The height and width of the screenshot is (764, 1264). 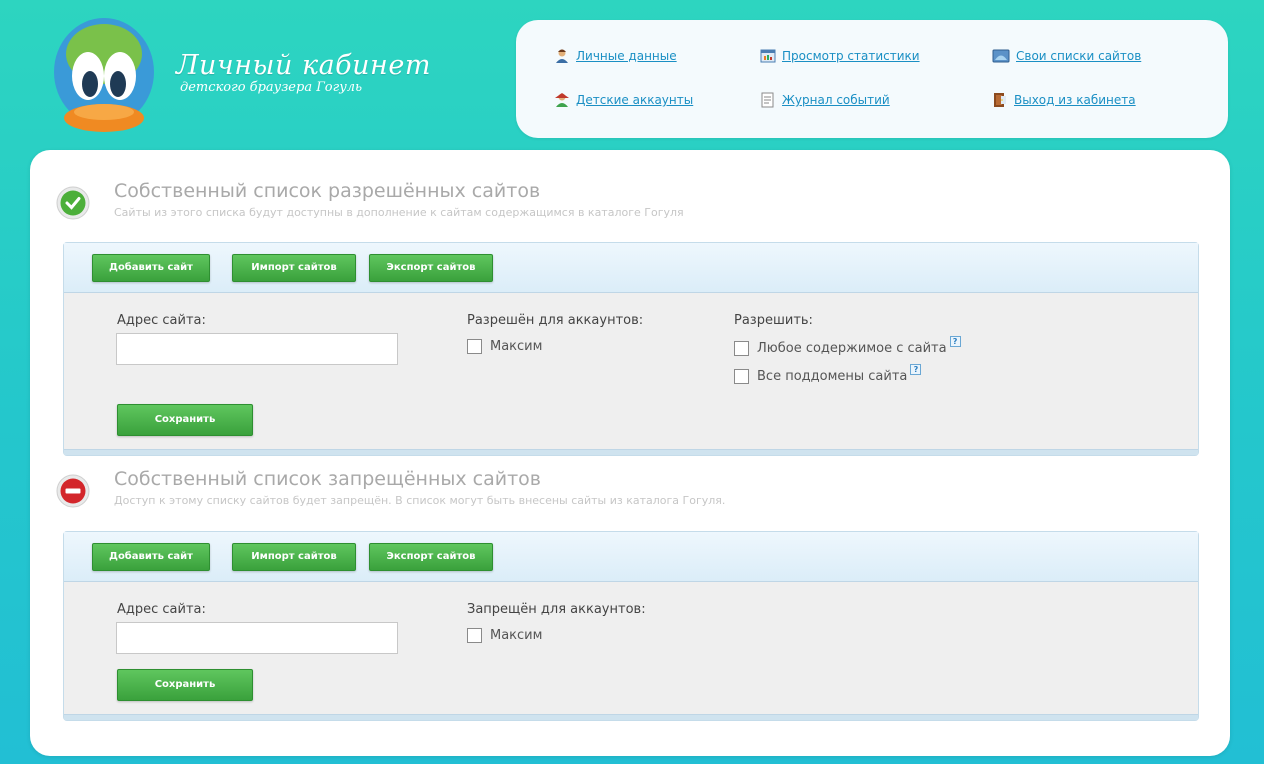 What do you see at coordinates (516, 635) in the screenshot?
I see `blocked-account-name: Максим` at bounding box center [516, 635].